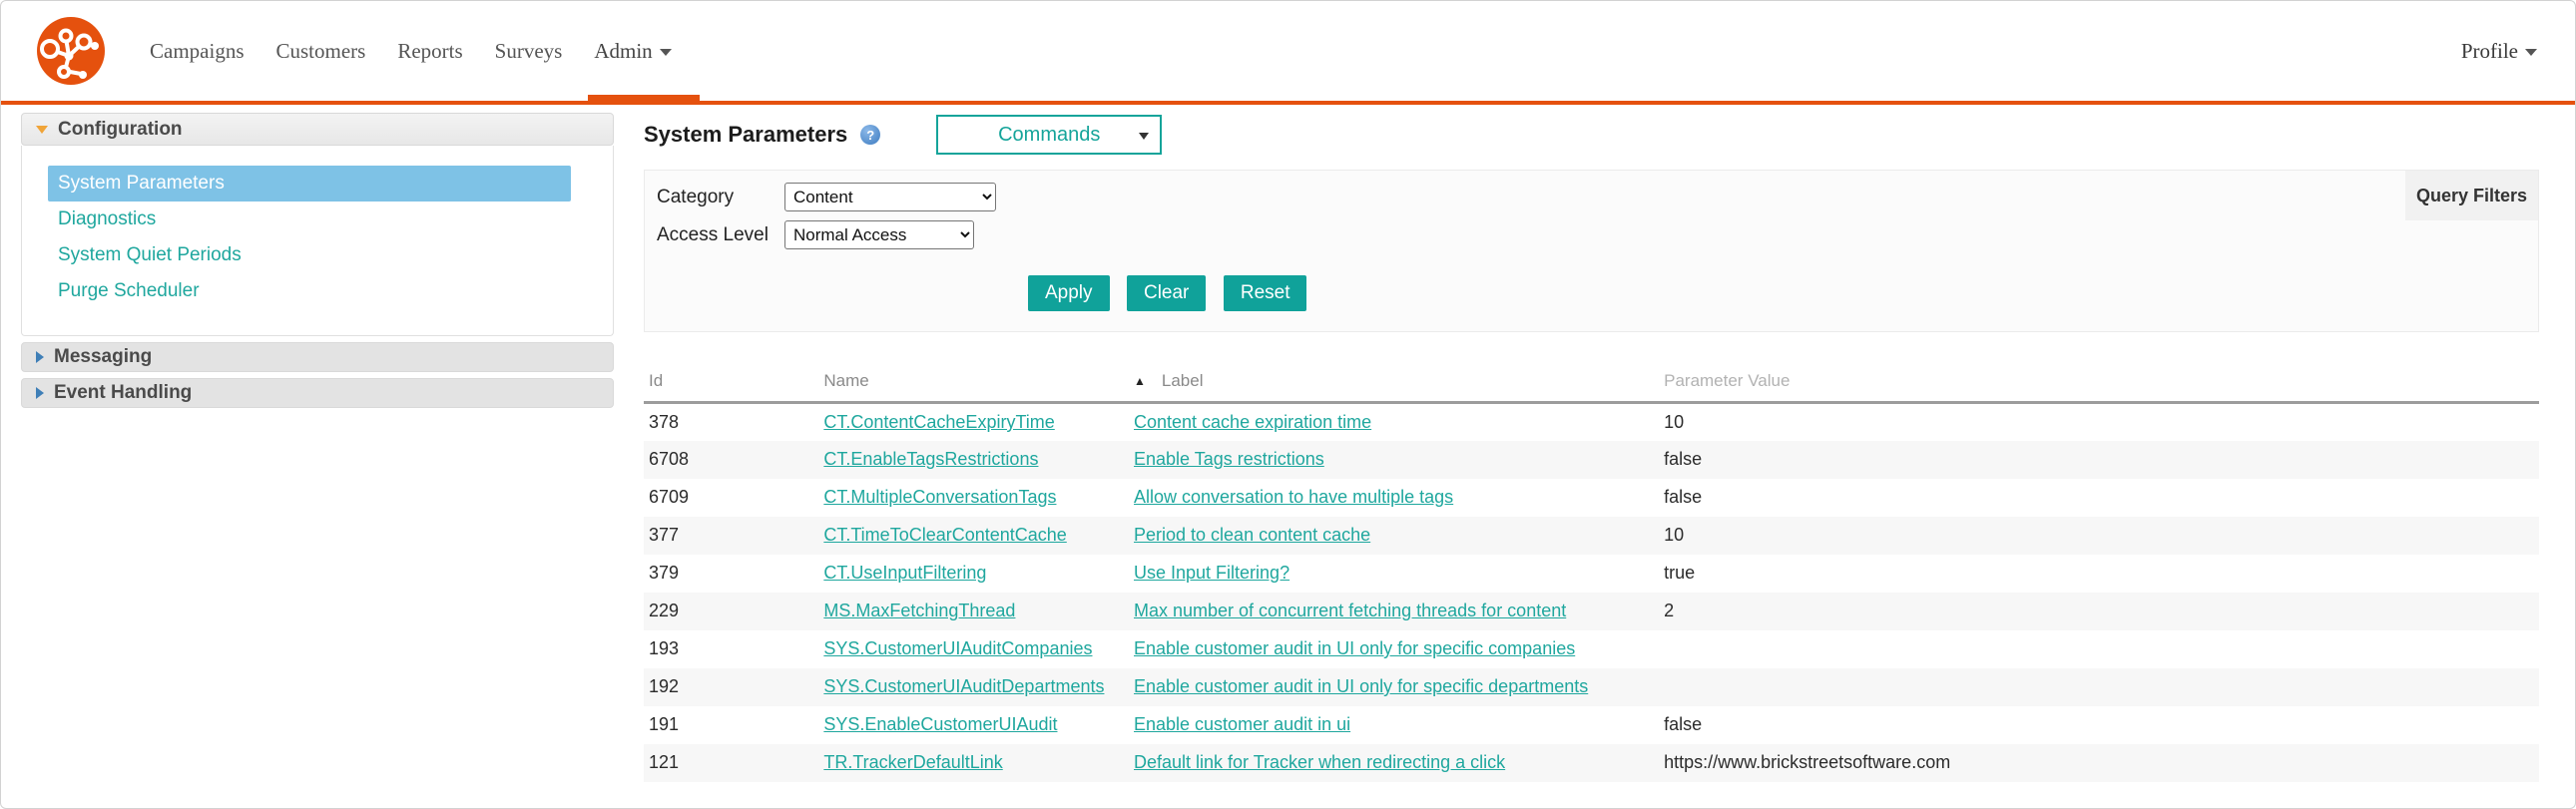 Image resolution: width=2576 pixels, height=809 pixels. What do you see at coordinates (974, 384) in the screenshot?
I see `column-header-name: Name` at bounding box center [974, 384].